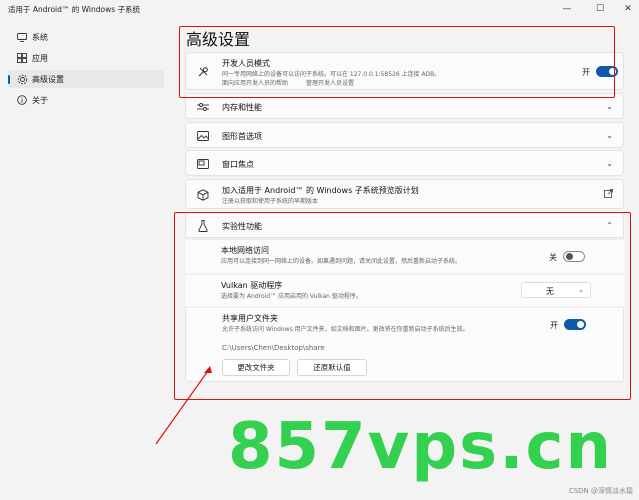  I want to click on window-icon, so click(203, 164).